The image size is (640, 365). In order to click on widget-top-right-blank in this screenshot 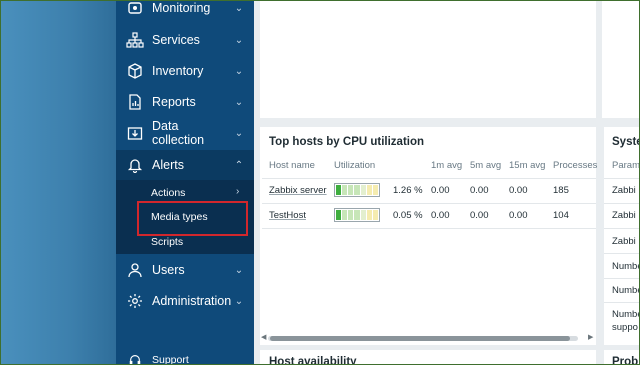, I will do `click(621, 59)`.